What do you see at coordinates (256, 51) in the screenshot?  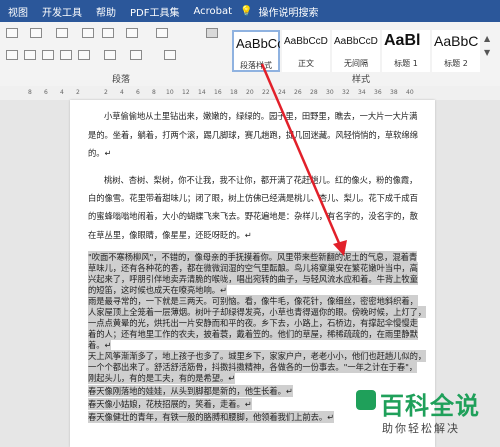 I see `style-paragraph-style: AaBbCcI 段落样式` at bounding box center [256, 51].